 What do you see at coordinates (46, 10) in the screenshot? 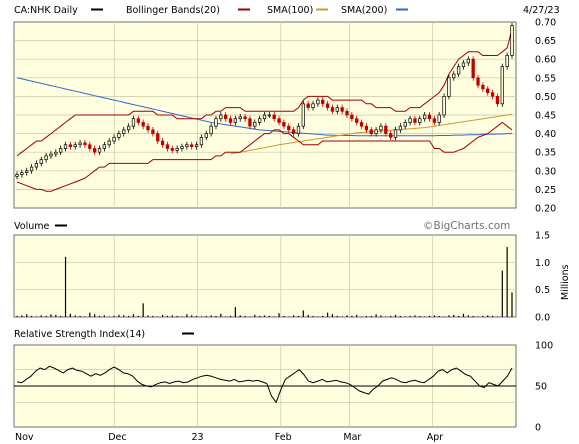
I see `symbol-label: CA:NHK Daily` at bounding box center [46, 10].